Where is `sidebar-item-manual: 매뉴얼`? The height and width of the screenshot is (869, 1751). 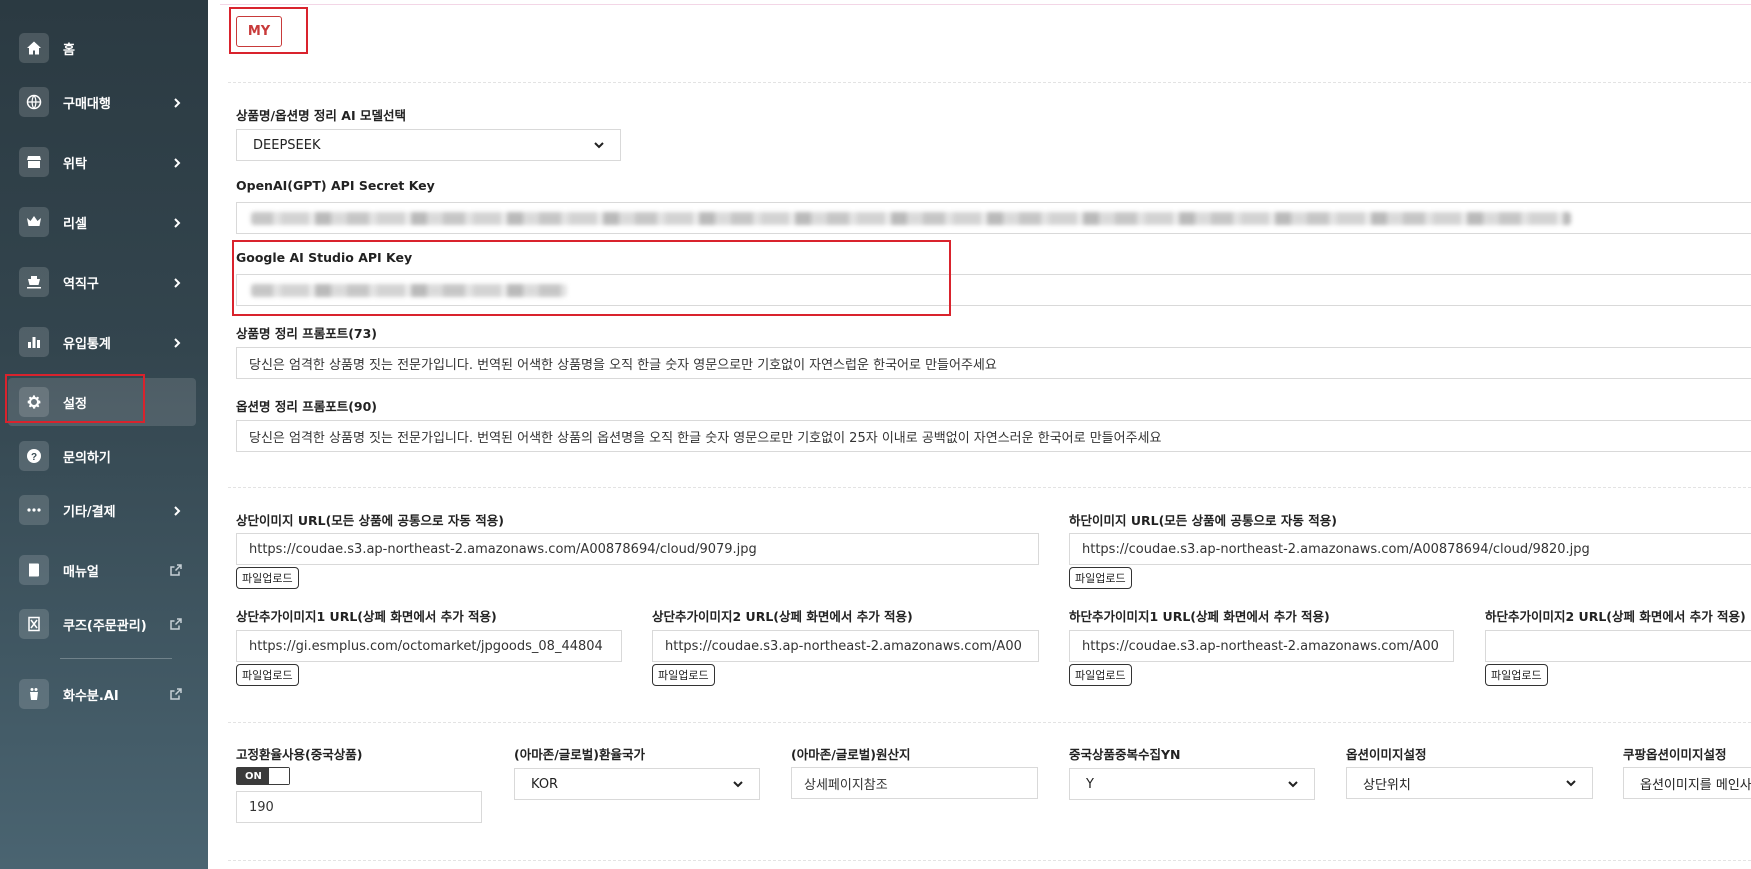
sidebar-item-manual: 매뉴얼 is located at coordinates (102, 570).